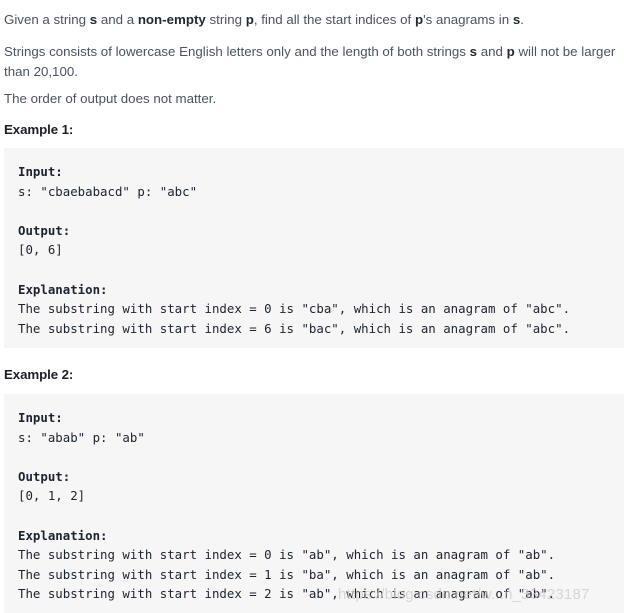  I want to click on example-2-explanation-label: Explanation:, so click(63, 535).